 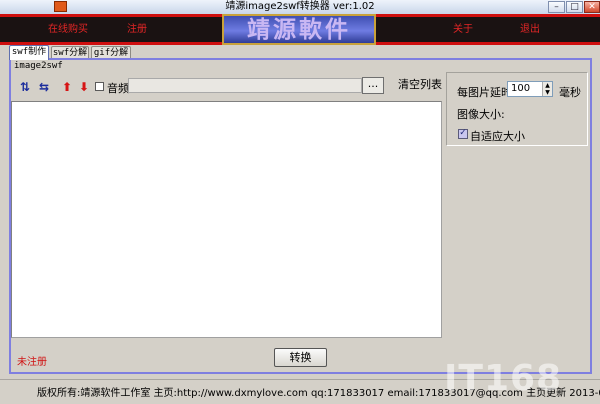 I want to click on arrow-down-icon: ⬇, so click(x=84, y=87).